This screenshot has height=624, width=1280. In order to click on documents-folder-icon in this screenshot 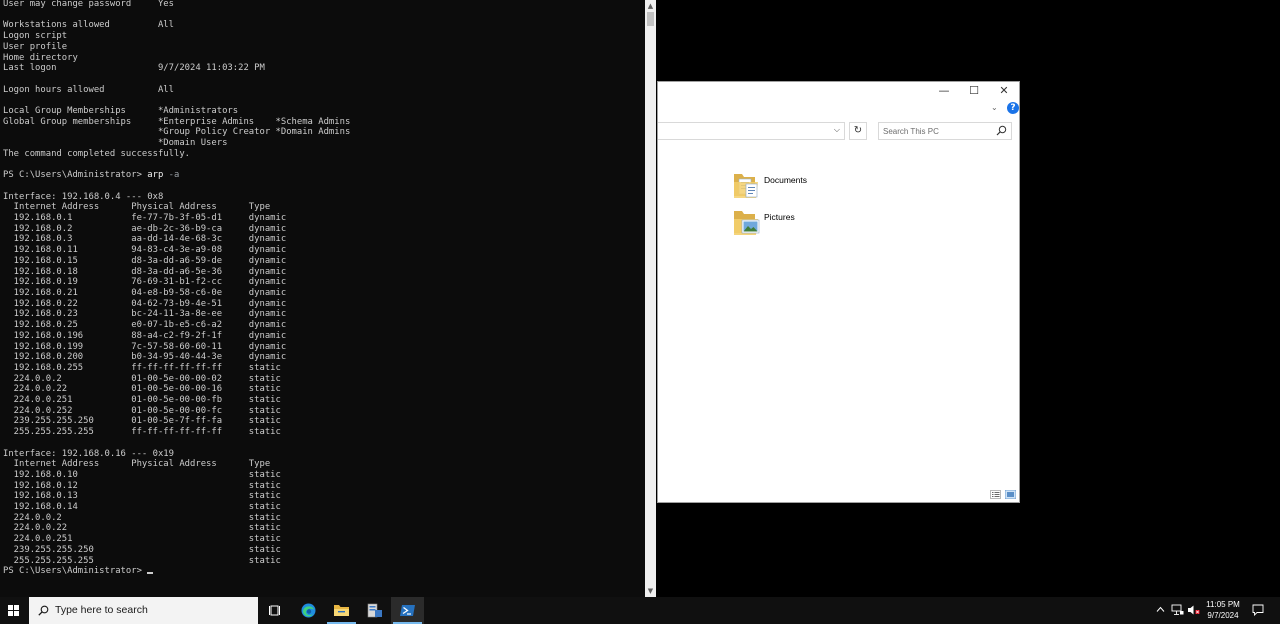, I will do `click(746, 186)`.